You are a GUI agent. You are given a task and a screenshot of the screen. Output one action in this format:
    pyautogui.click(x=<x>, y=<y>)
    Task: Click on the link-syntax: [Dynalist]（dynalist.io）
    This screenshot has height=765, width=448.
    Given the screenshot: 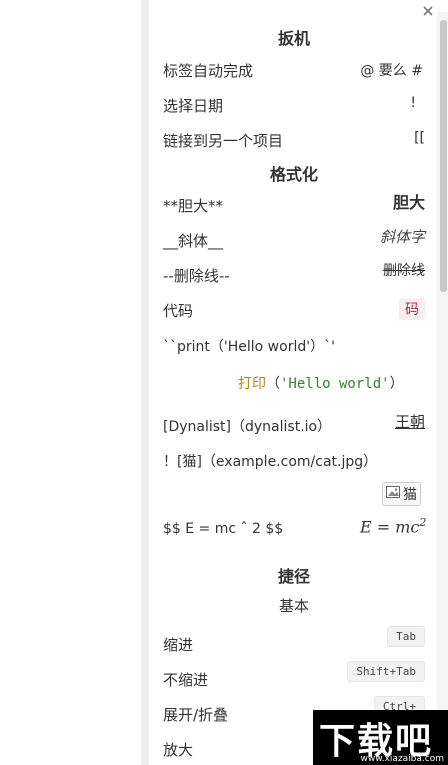 What is the action you would take?
    pyautogui.click(x=247, y=427)
    